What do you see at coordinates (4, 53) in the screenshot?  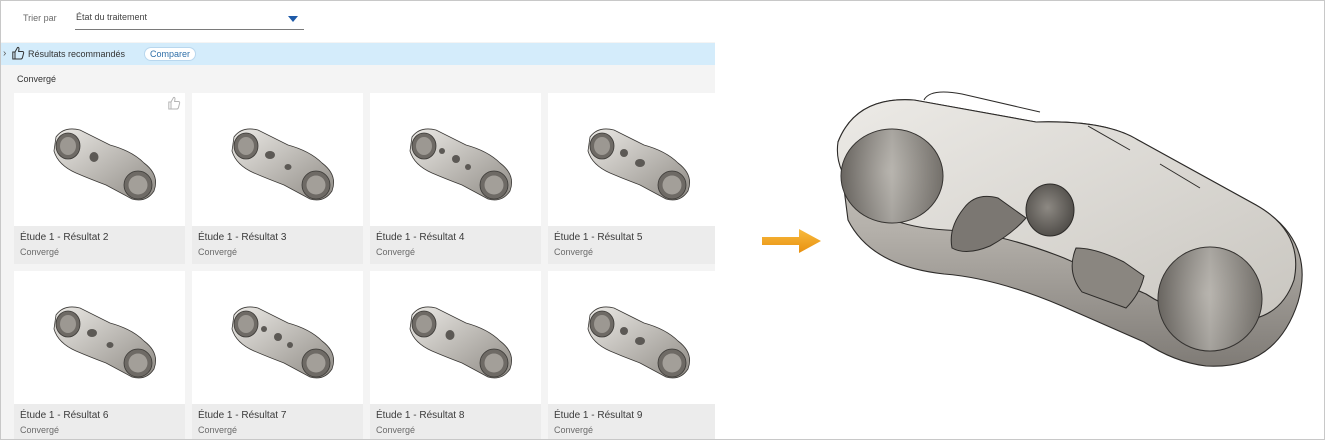 I see `chevron-right-icon: ›` at bounding box center [4, 53].